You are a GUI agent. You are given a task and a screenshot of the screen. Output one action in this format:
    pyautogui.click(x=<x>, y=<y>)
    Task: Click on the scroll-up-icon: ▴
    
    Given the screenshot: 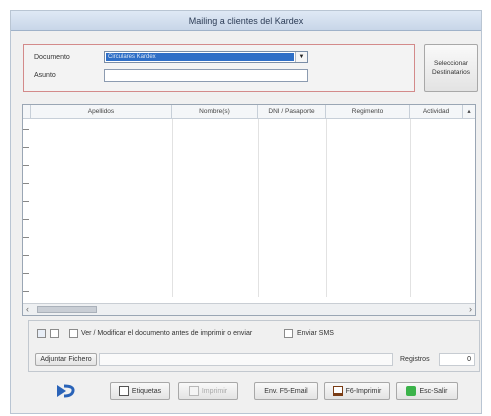 What is the action you would take?
    pyautogui.click(x=469, y=112)
    